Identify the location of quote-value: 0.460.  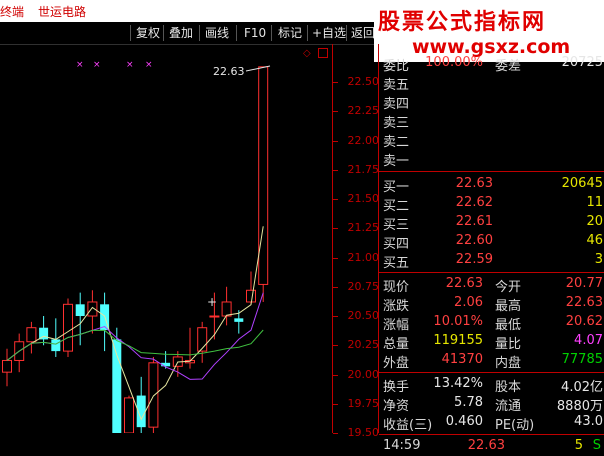
(464, 421).